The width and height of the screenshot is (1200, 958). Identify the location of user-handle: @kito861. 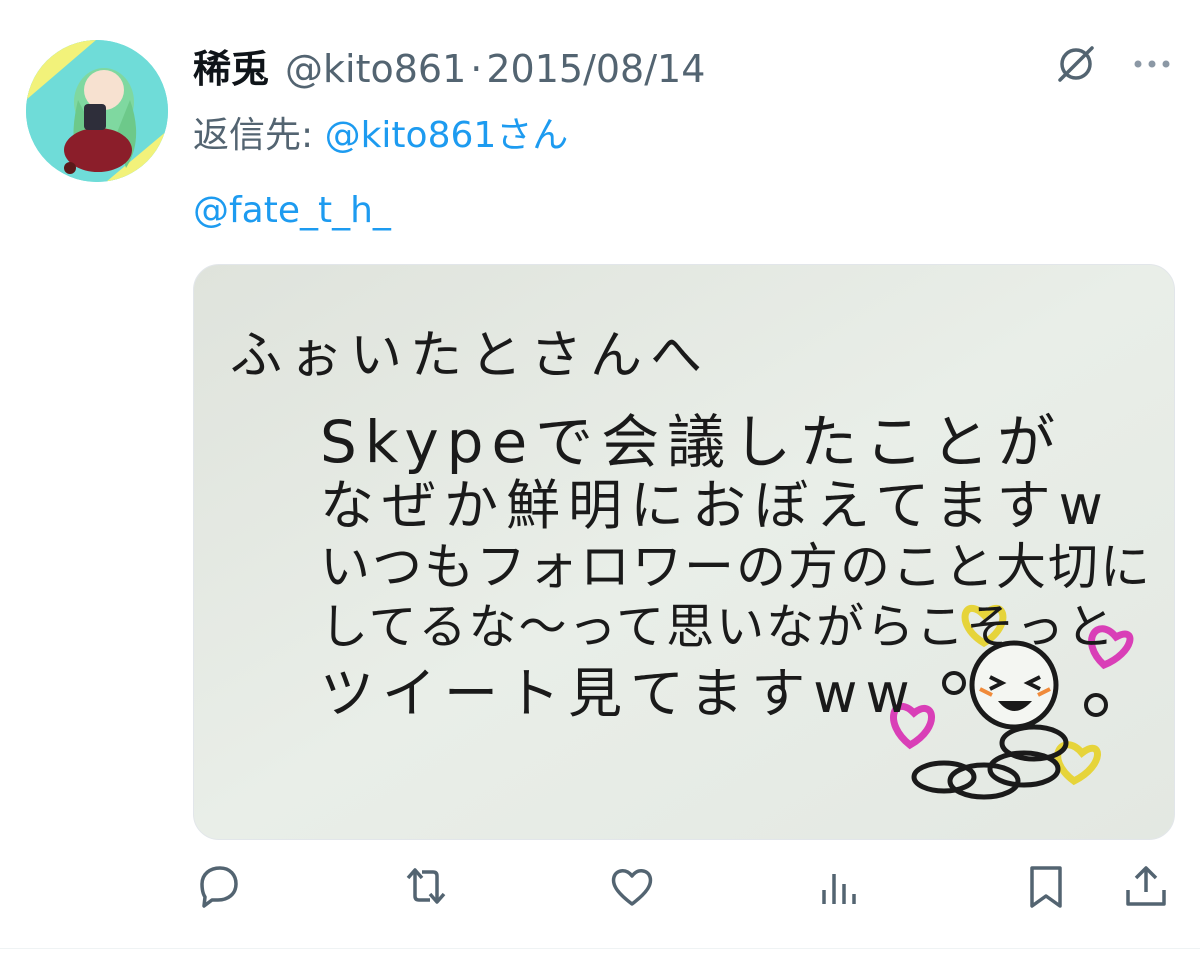
(375, 69).